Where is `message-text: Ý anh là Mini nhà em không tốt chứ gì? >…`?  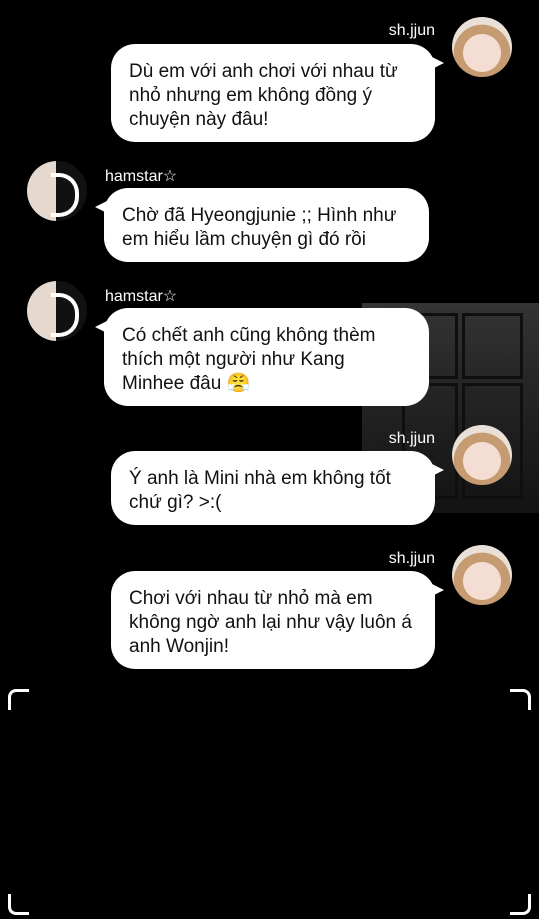 message-text: Ý anh là Mini nhà em không tốt chứ gì? >… is located at coordinates (260, 490).